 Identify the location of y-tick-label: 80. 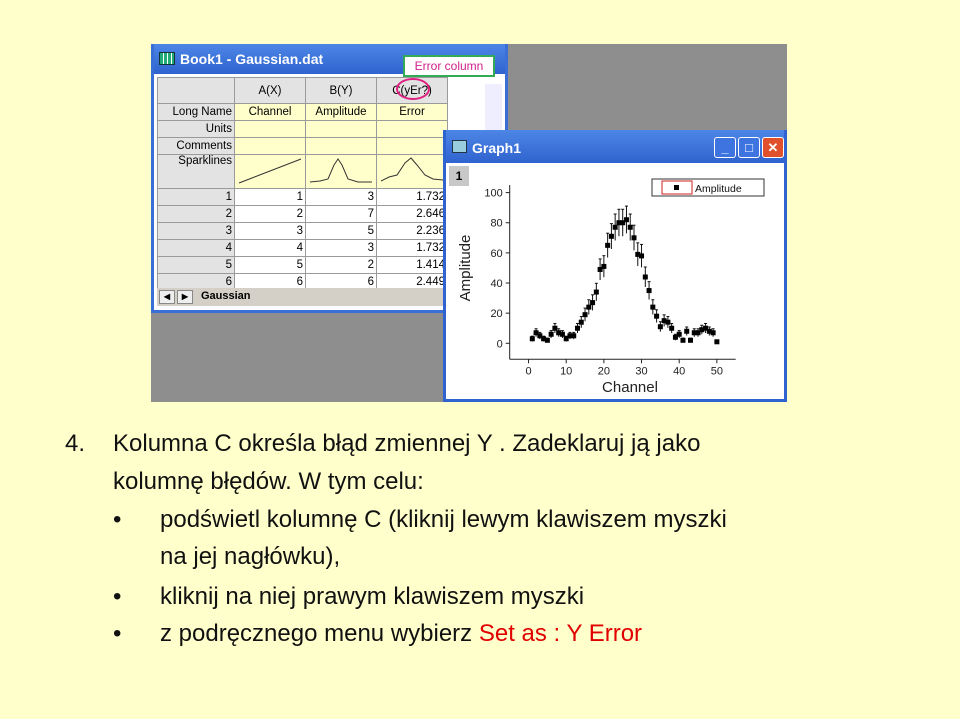
(496, 224).